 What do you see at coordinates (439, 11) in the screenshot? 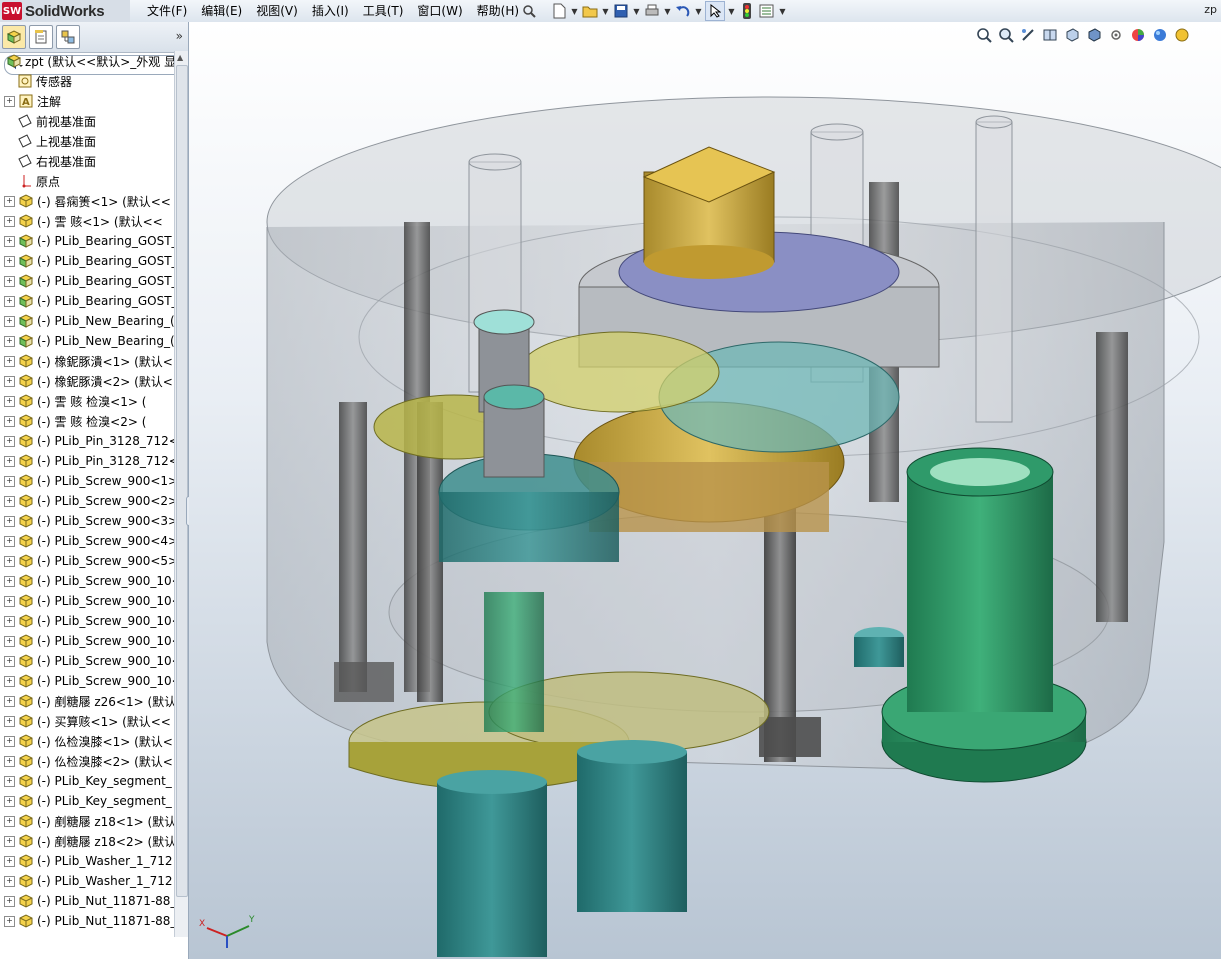
I see `menu-item-5: 窗口(W)` at bounding box center [439, 11].